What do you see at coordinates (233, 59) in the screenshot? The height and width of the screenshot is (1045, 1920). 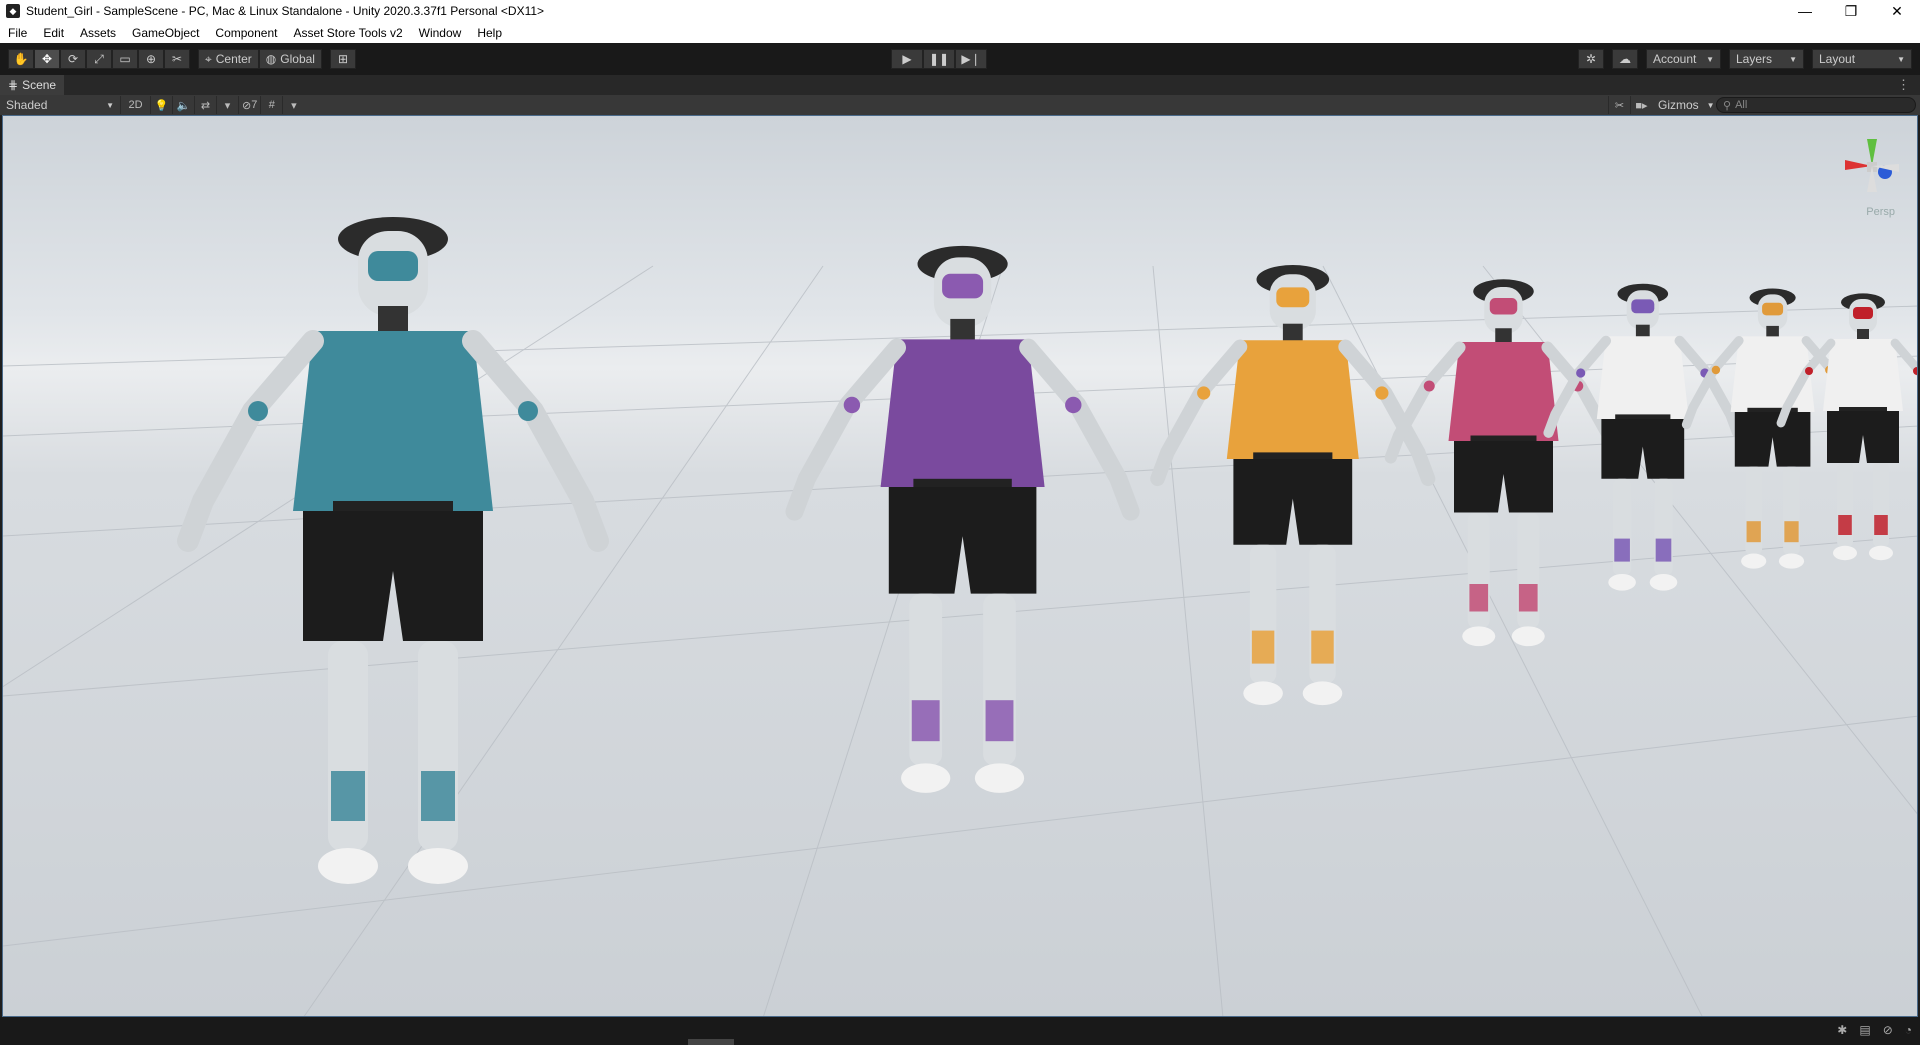 I see `pivot-label: Center` at bounding box center [233, 59].